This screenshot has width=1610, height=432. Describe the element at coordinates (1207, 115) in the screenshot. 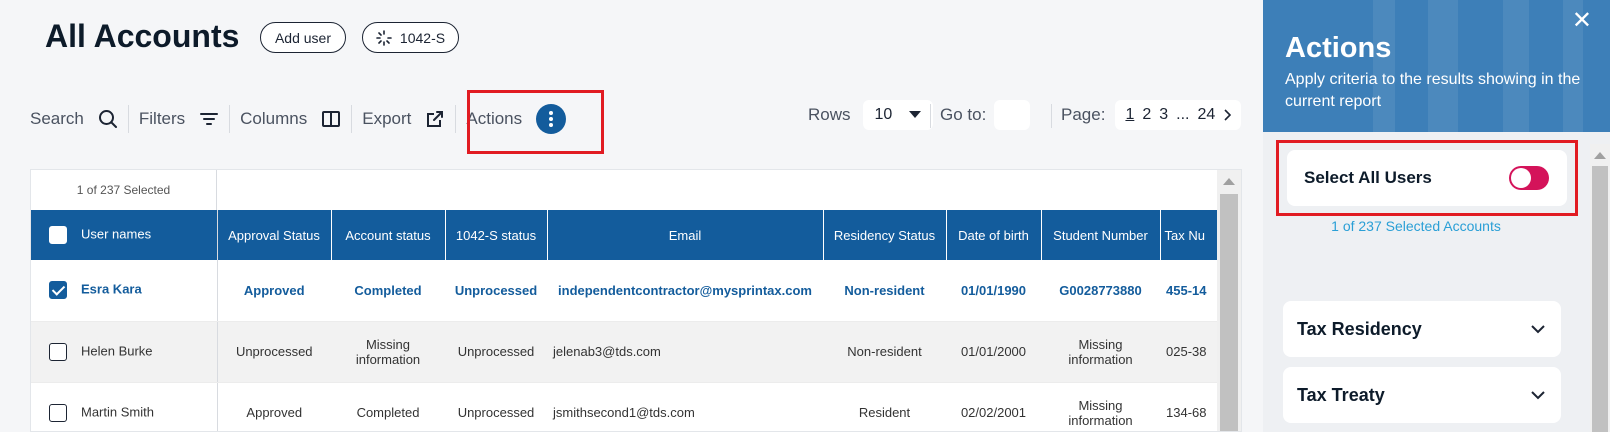

I see `page-link-24: 24` at that location.